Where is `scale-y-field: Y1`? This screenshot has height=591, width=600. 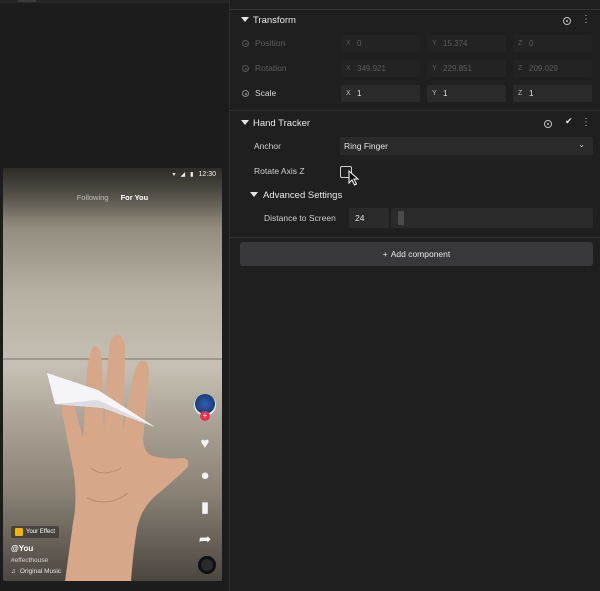
scale-y-field: Y1 is located at coordinates (466, 93).